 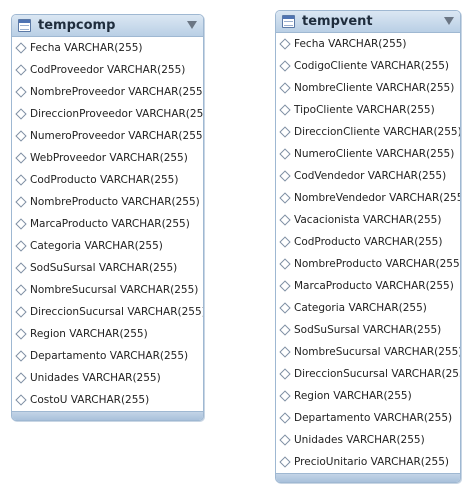 What do you see at coordinates (368, 477) in the screenshot?
I see `table-footer` at bounding box center [368, 477].